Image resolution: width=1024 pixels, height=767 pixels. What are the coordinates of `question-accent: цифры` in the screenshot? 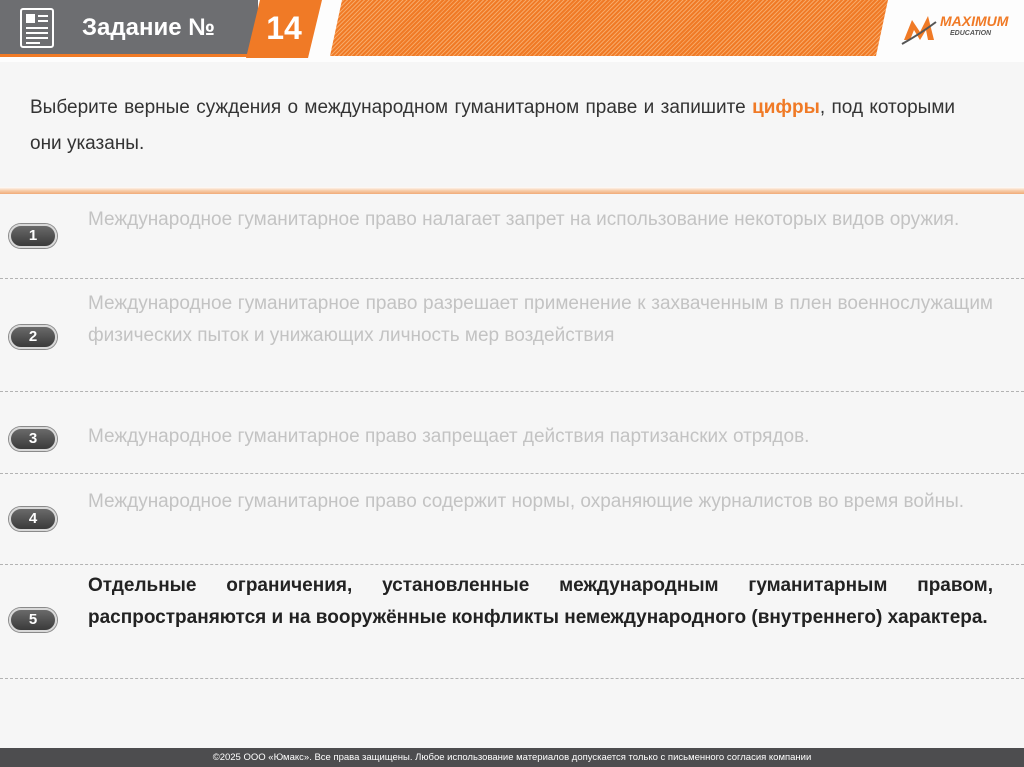 It's located at (786, 107).